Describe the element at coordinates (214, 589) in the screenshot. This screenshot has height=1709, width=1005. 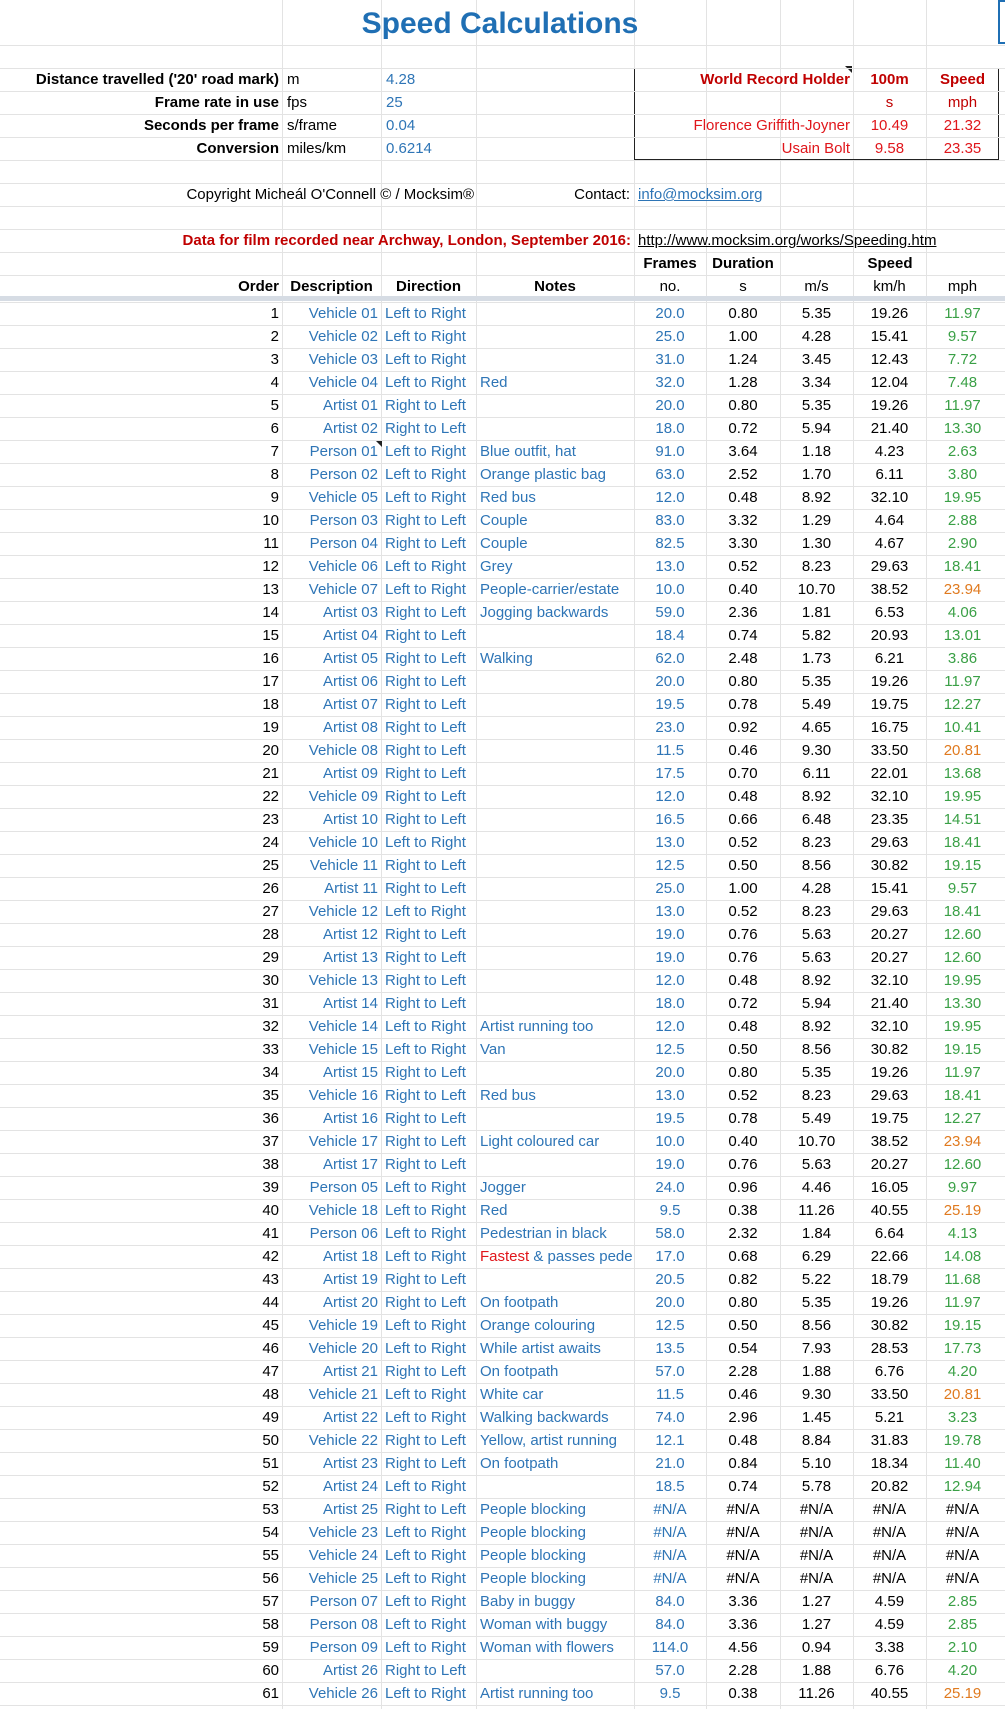
I see `order-cell: 13` at that location.